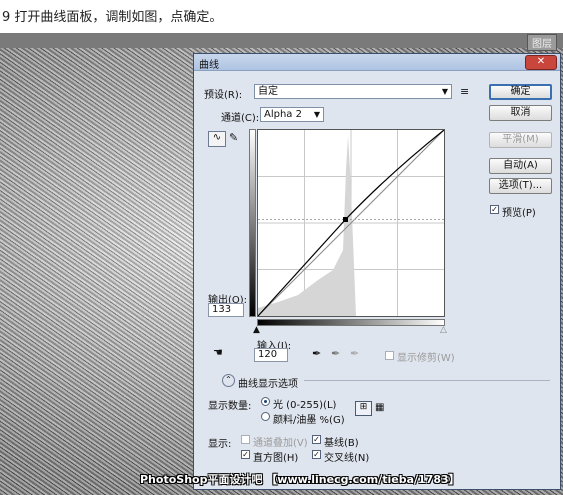  I want to click on output-field: 133, so click(226, 310).